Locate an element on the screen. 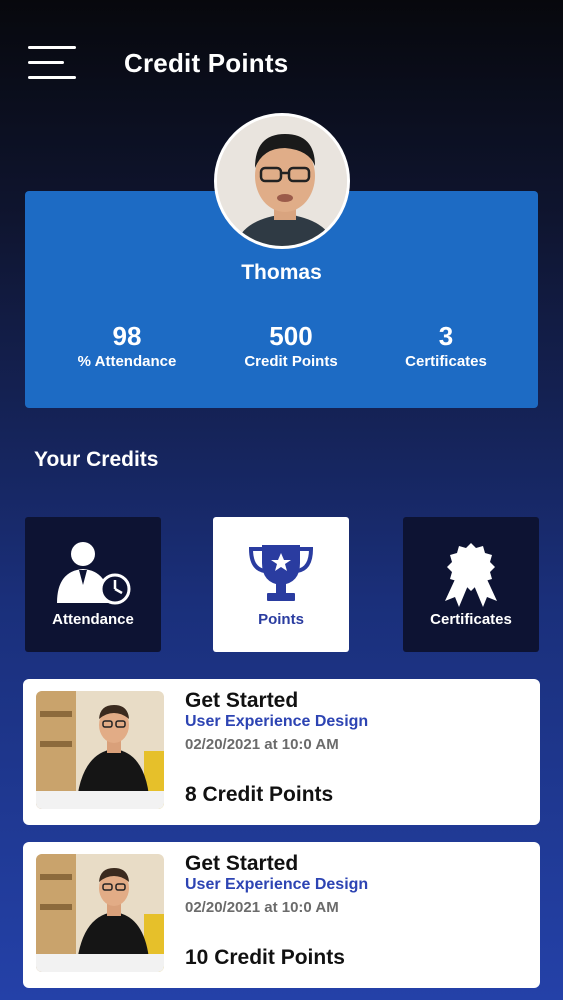 The height and width of the screenshot is (1000, 563). course-credit-points: 8 Credit Points is located at coordinates (259, 794).